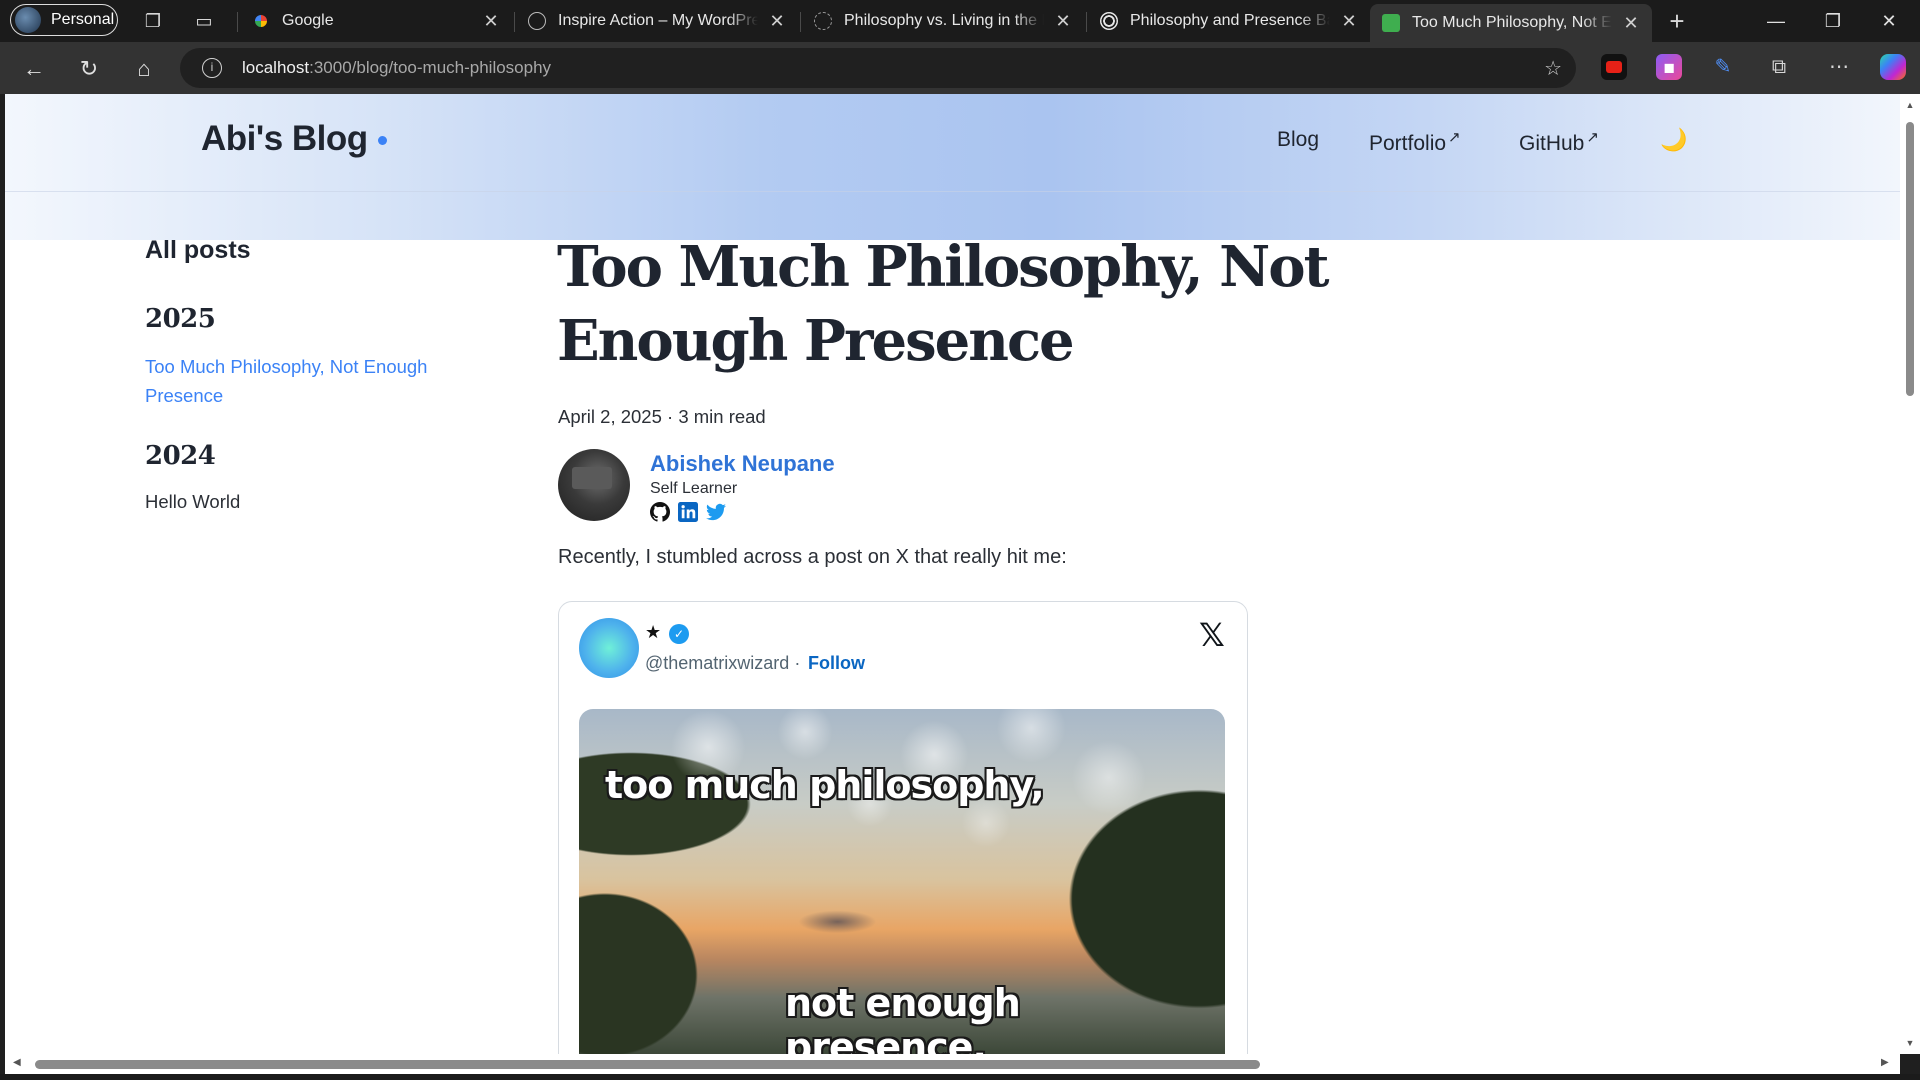 This screenshot has width=1920, height=1080. I want to click on sidebar-title: All posts, so click(198, 250).